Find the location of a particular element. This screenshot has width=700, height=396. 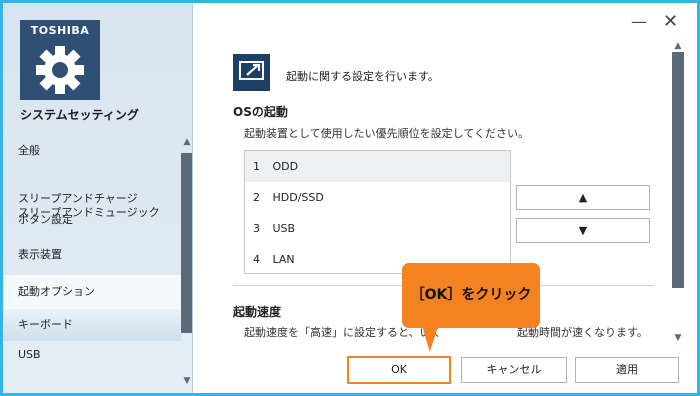

ok-button: OK is located at coordinates (399, 370).